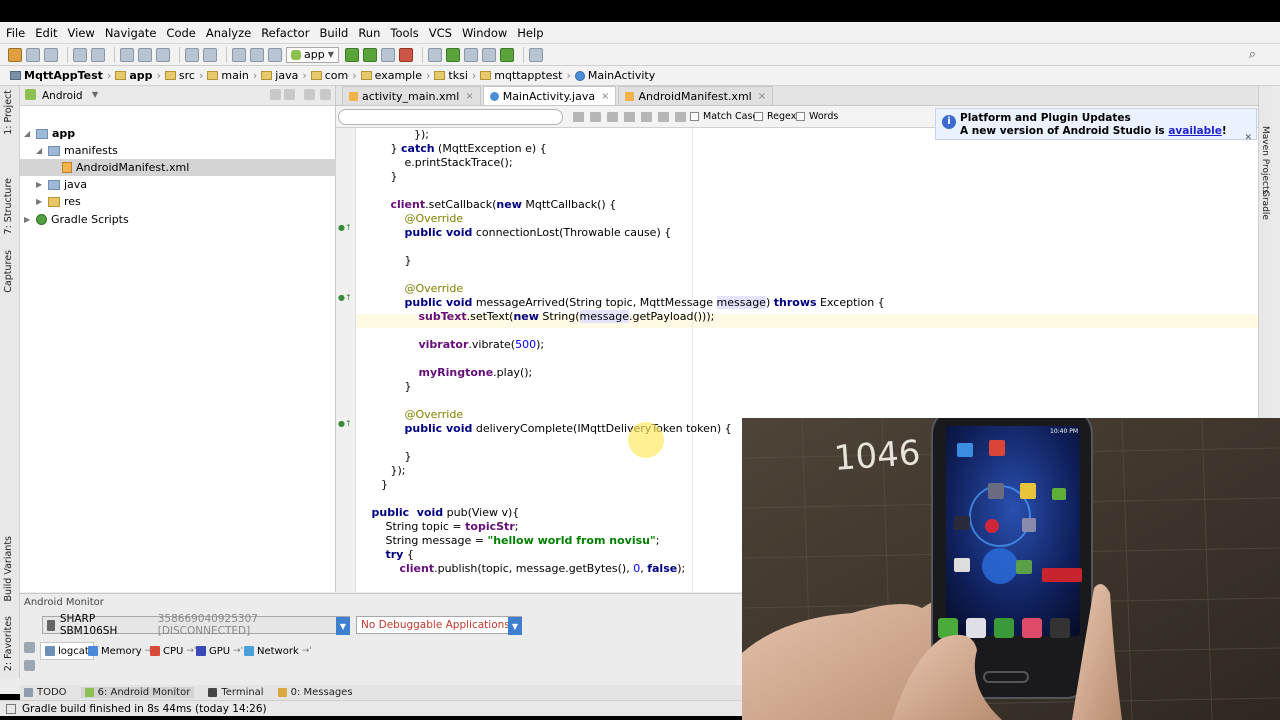  What do you see at coordinates (121, 651) in the screenshot?
I see `tab-memory: Memory→'` at bounding box center [121, 651].